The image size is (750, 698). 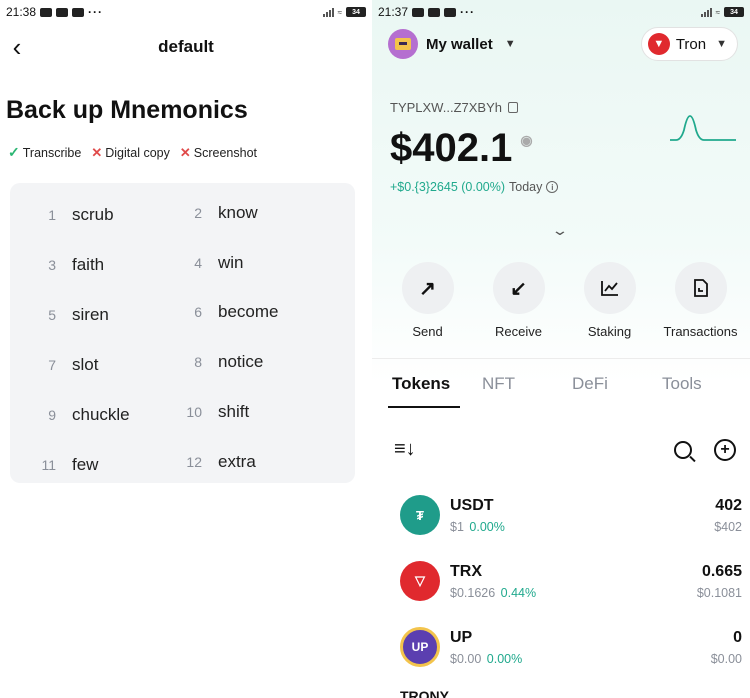 I want to click on token-value: $0.00, so click(x=726, y=658).